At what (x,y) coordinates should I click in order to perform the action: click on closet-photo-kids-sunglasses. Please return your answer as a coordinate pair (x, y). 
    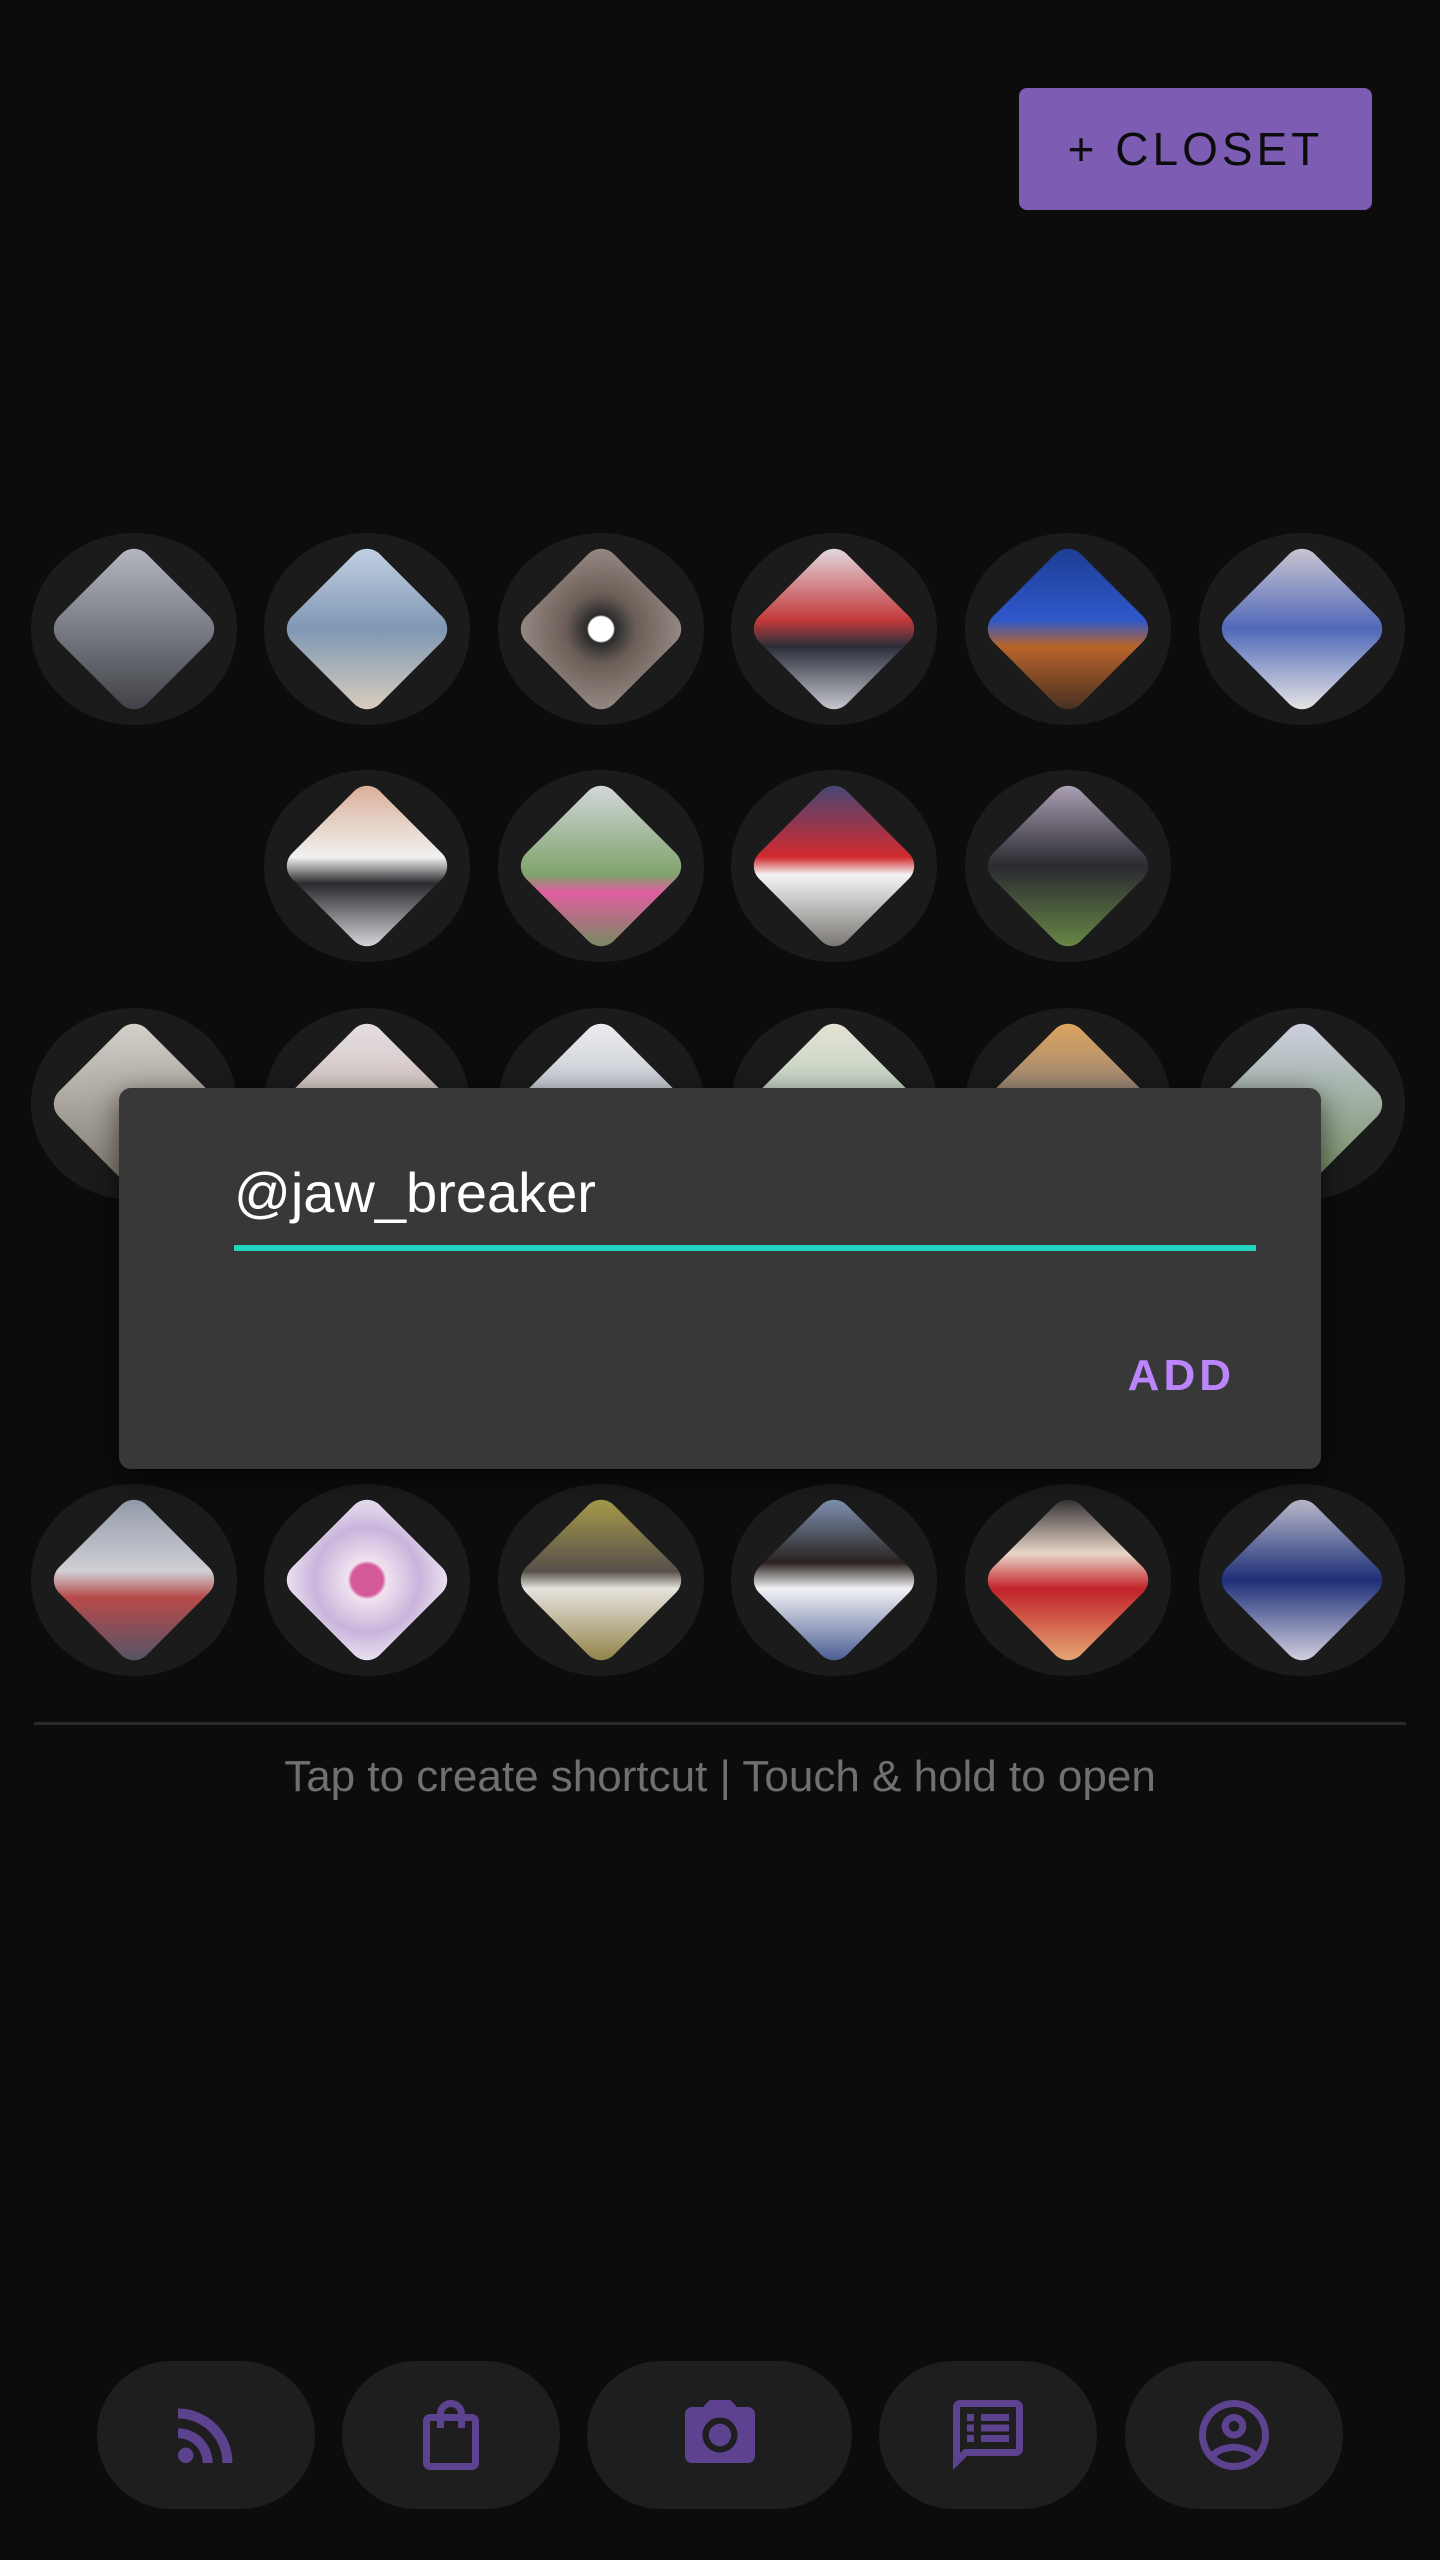
    Looking at the image, I should click on (367, 866).